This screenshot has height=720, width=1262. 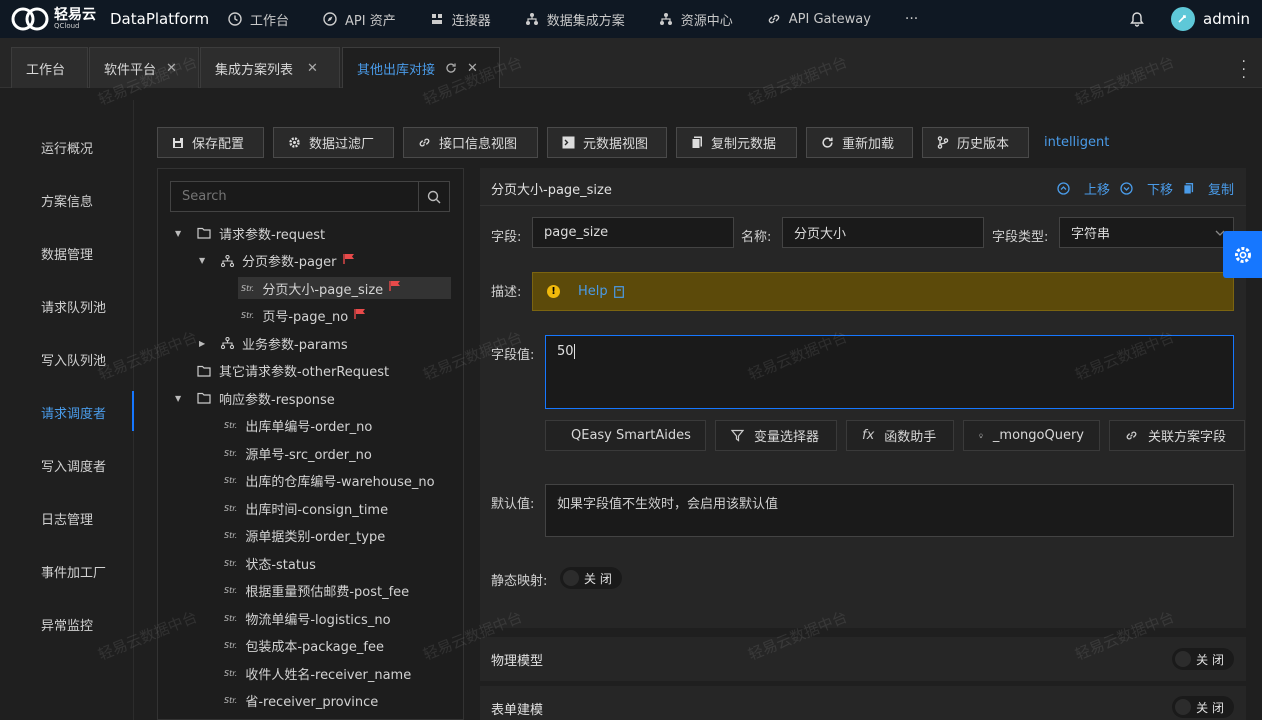 What do you see at coordinates (1146, 232) in the screenshot?
I see `type-select: 字符串` at bounding box center [1146, 232].